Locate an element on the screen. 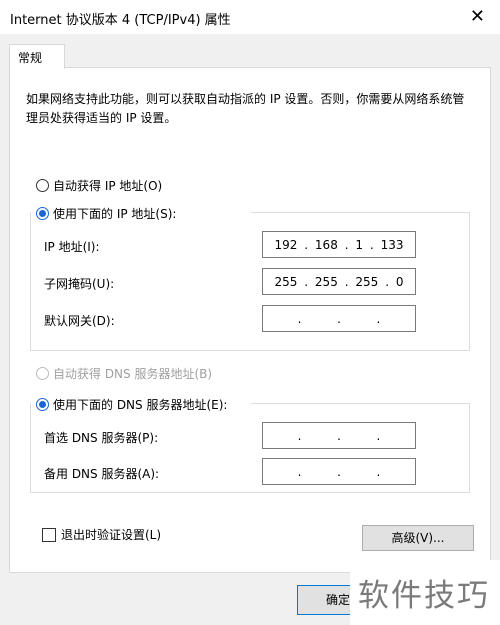 The height and width of the screenshot is (625, 500). gateway-label: 默认网关(D): is located at coordinates (79, 321).